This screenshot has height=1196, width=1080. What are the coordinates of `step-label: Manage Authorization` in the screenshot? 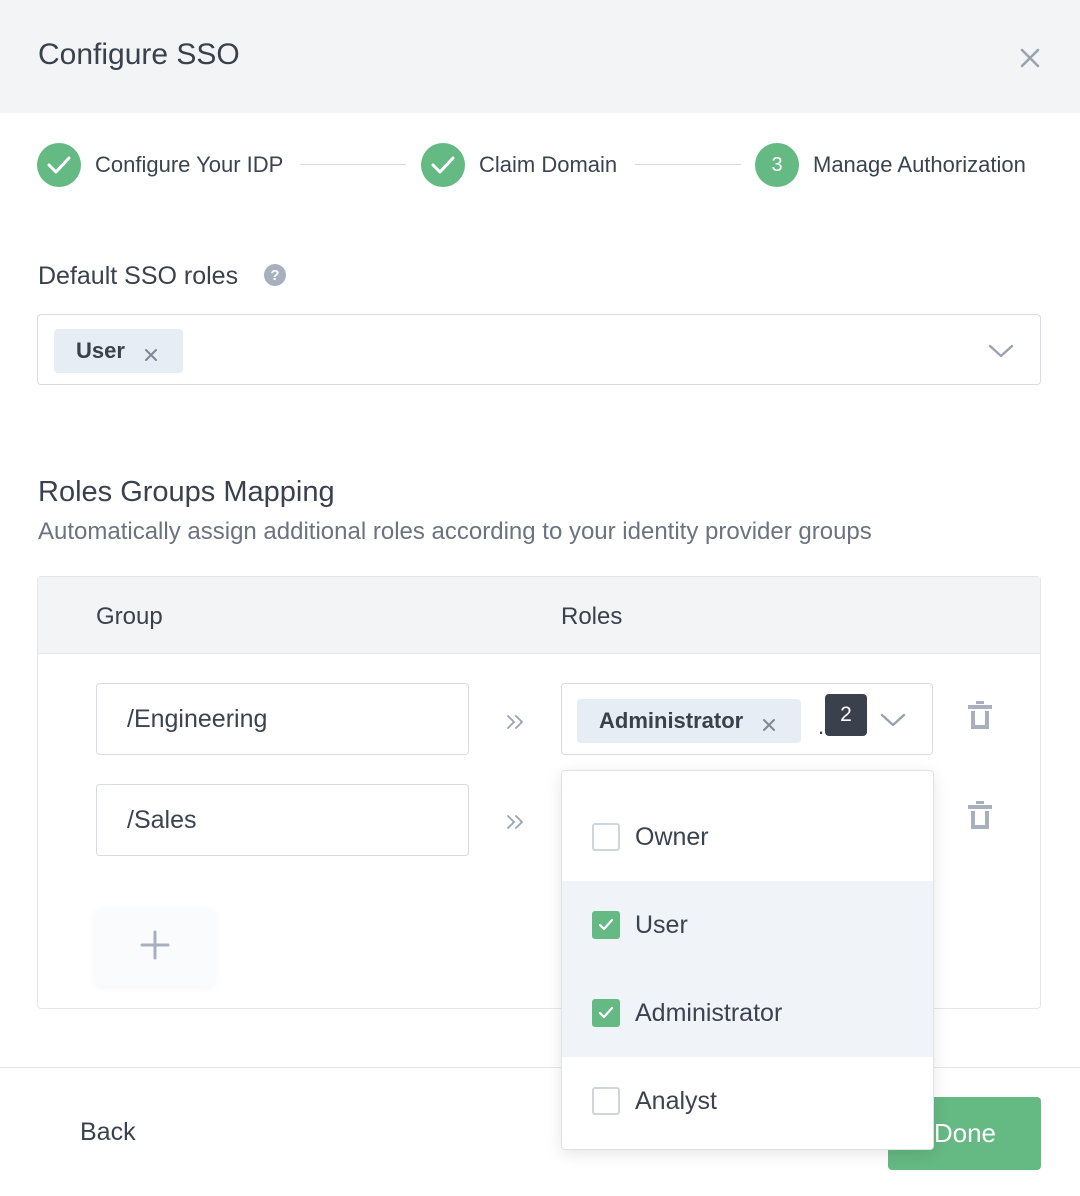 It's located at (919, 164).